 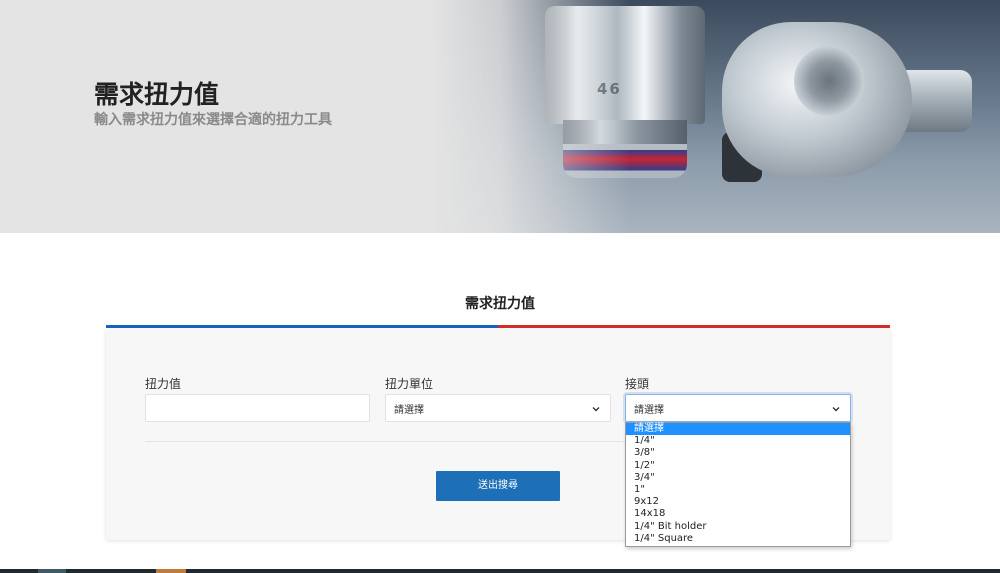 What do you see at coordinates (738, 441) in the screenshot?
I see `connector-option: 1/4"` at bounding box center [738, 441].